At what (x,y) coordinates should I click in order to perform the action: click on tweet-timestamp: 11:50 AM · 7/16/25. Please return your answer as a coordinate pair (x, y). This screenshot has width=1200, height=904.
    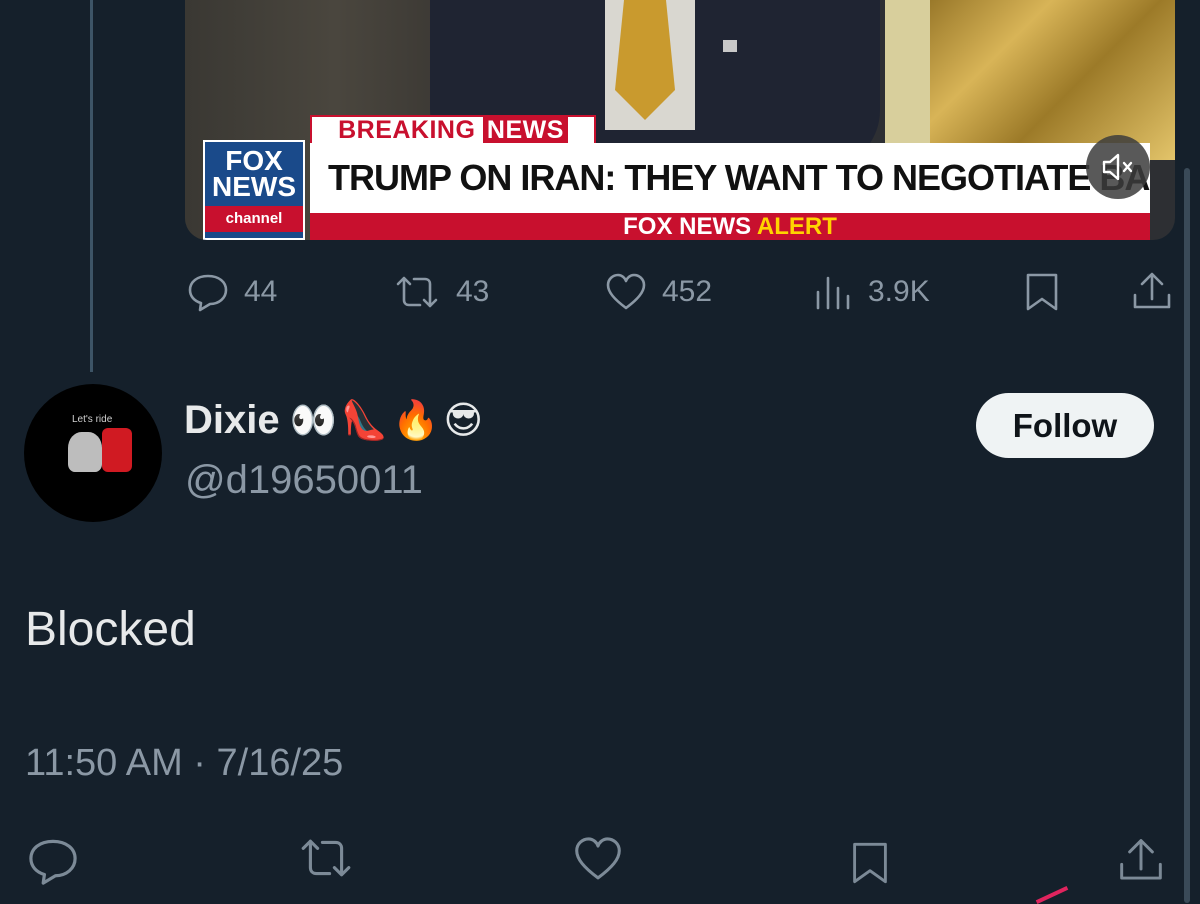
    Looking at the image, I should click on (184, 763).